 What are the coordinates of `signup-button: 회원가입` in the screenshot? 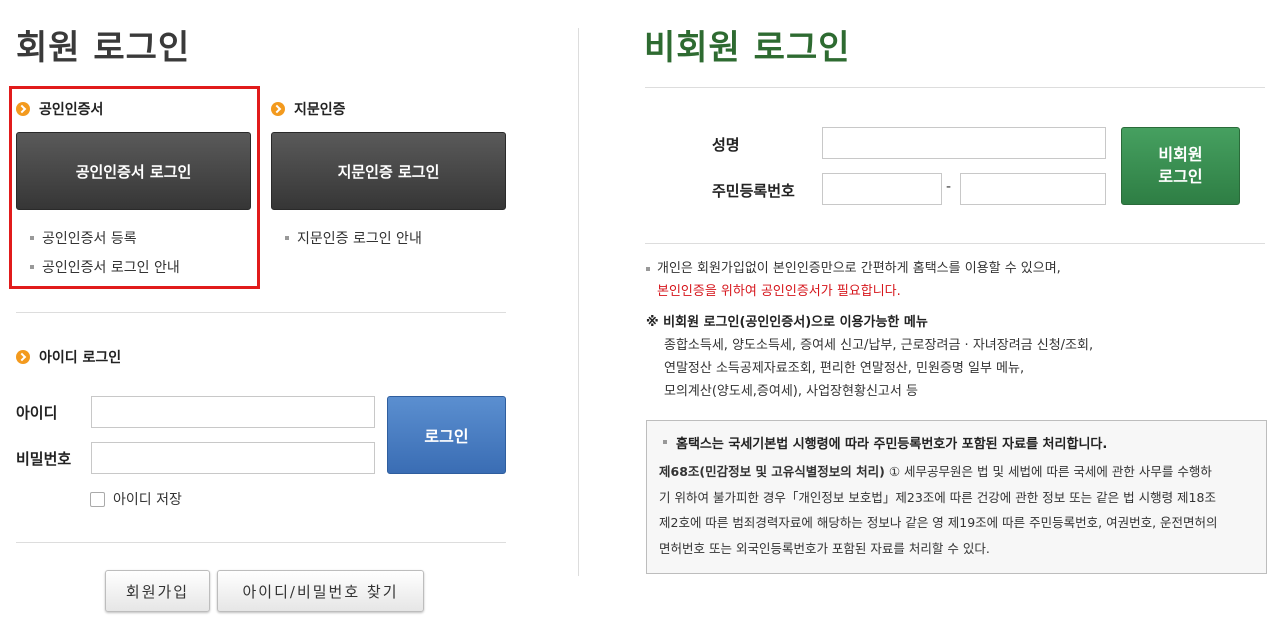 It's located at (157, 591).